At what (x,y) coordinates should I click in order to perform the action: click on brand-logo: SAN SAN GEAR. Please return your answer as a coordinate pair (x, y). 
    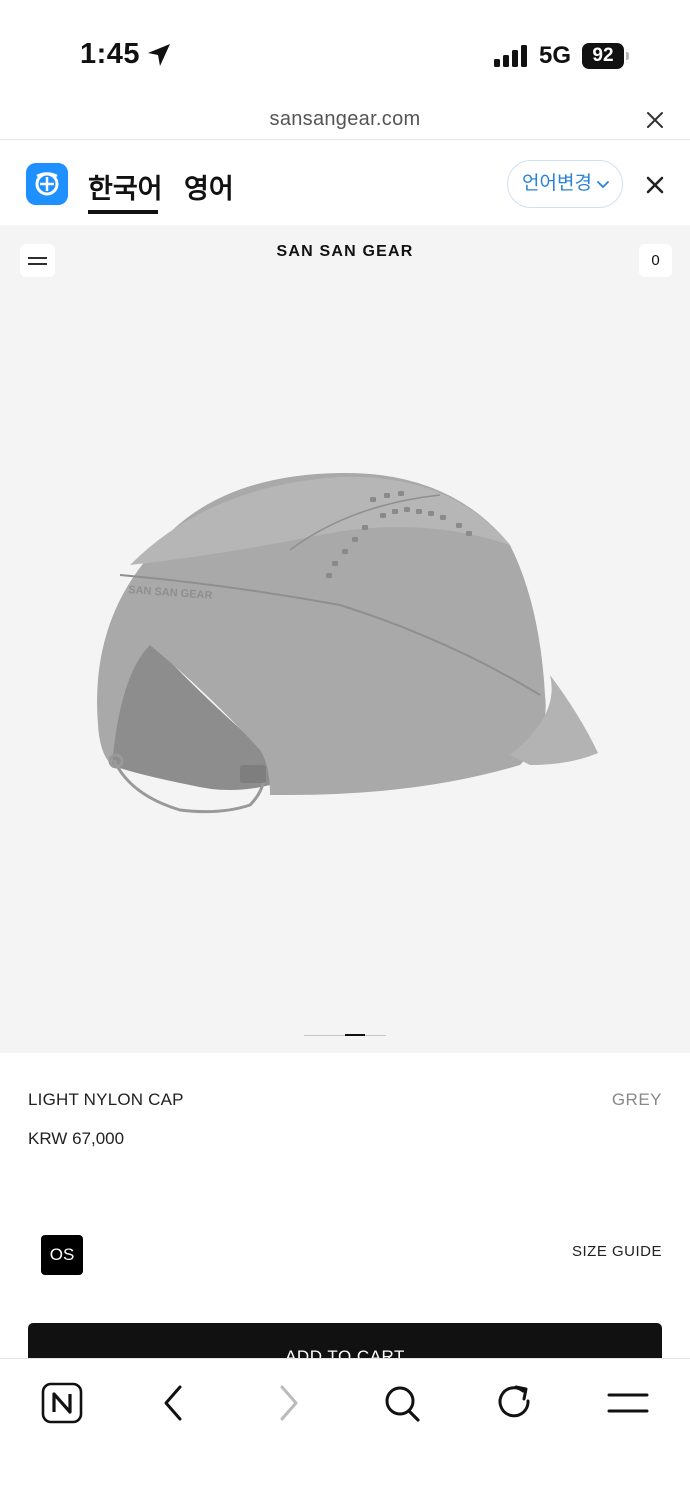
    Looking at the image, I should click on (345, 252).